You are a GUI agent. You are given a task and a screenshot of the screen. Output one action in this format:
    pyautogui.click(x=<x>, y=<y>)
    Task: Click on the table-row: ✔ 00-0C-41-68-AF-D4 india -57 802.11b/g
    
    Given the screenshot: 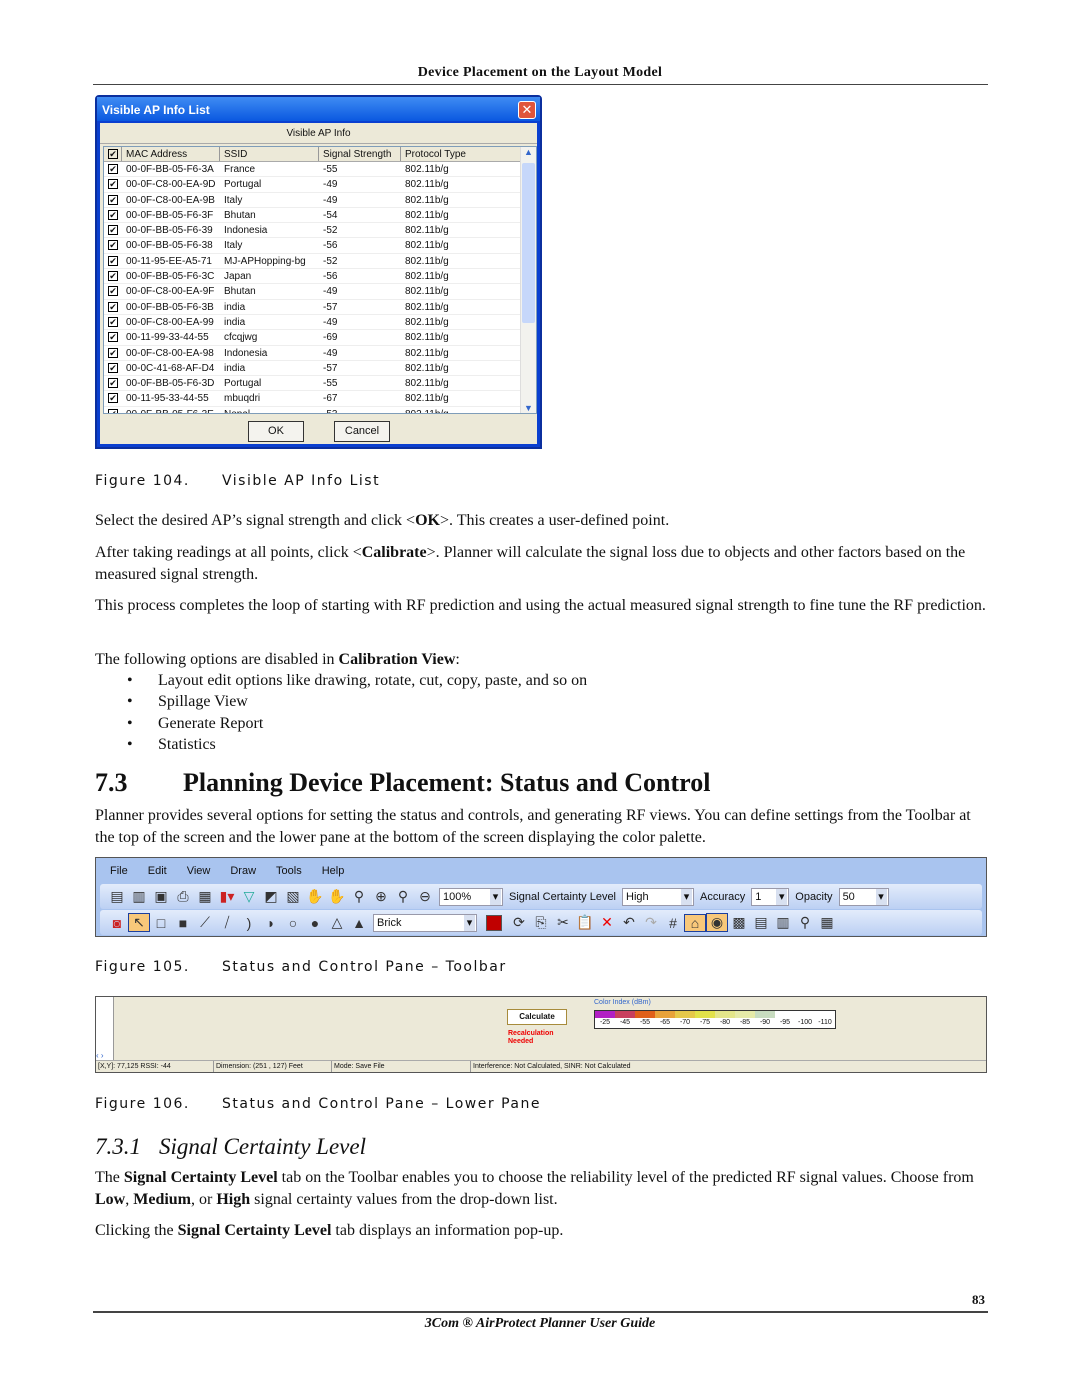 What is the action you would take?
    pyautogui.click(x=320, y=369)
    